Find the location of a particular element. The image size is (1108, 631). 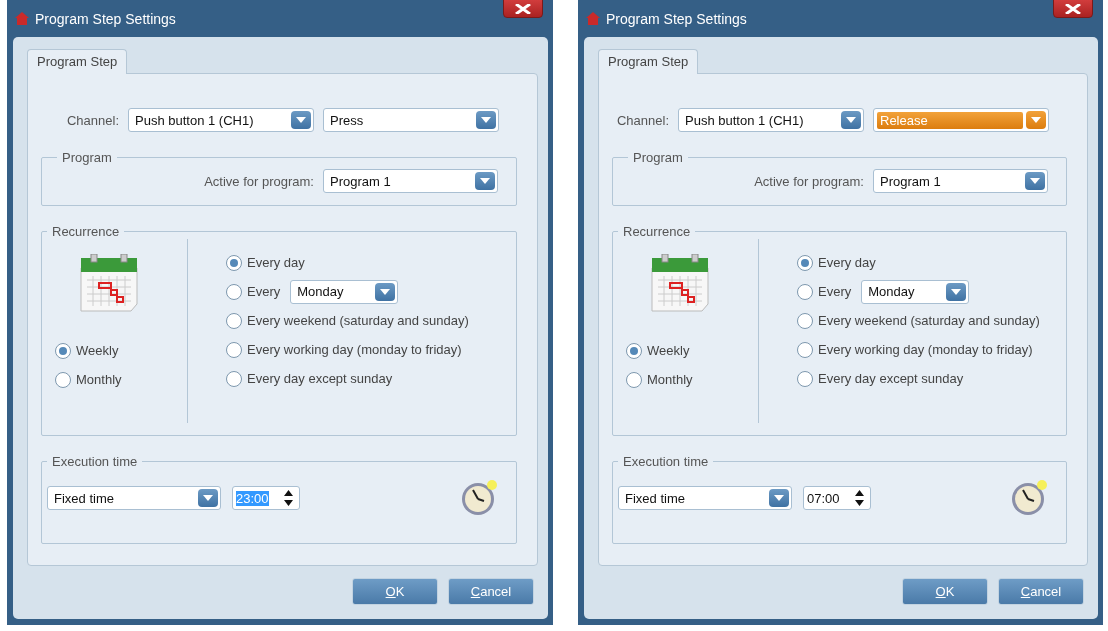

combo-value: Press is located at coordinates (347, 120).